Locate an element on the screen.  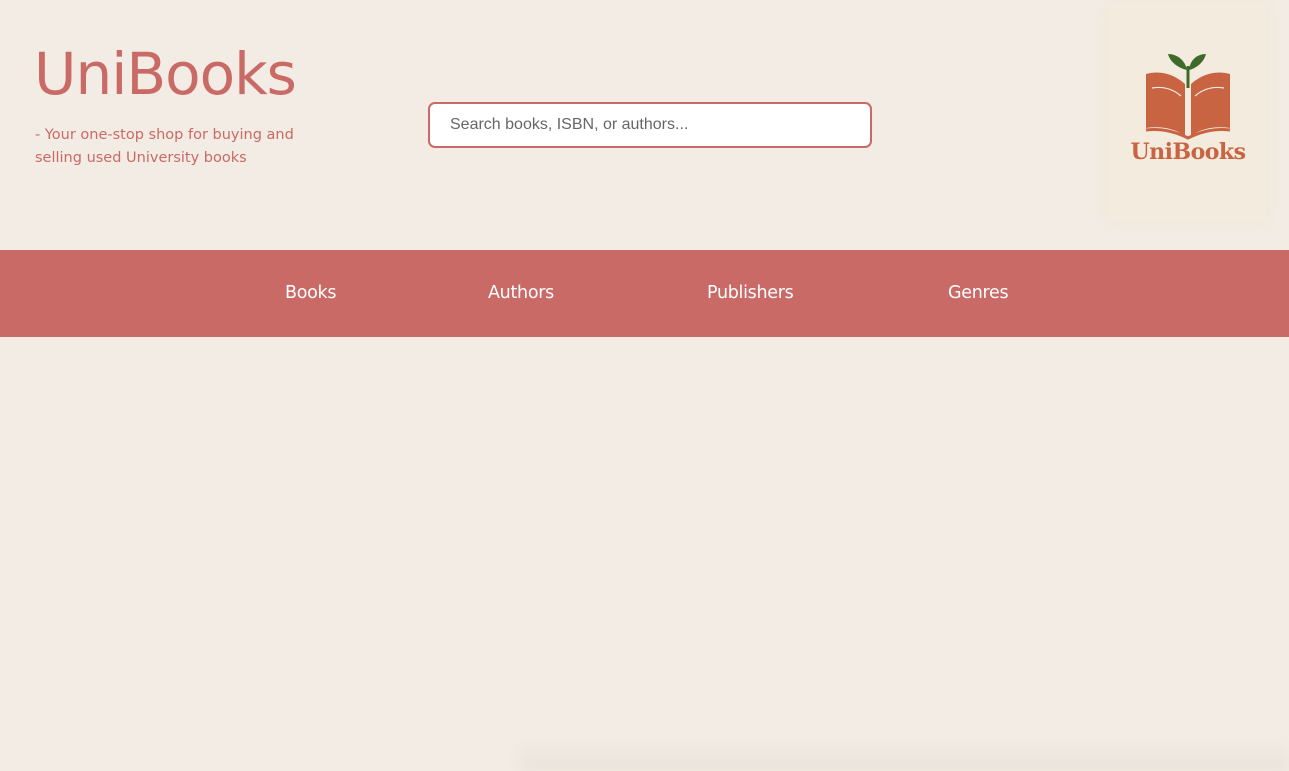
brand-logo: UniBooks is located at coordinates (1187, 113).